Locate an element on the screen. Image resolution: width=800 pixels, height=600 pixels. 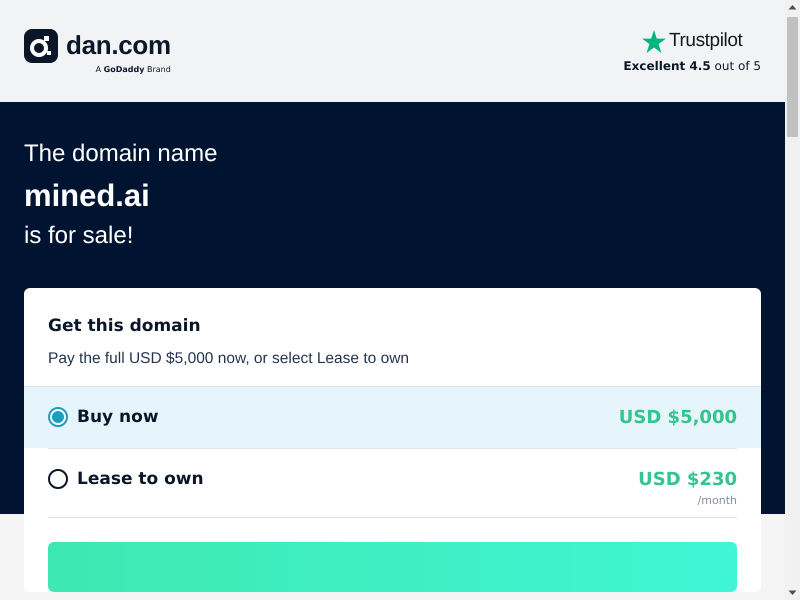
star-icon is located at coordinates (654, 41).